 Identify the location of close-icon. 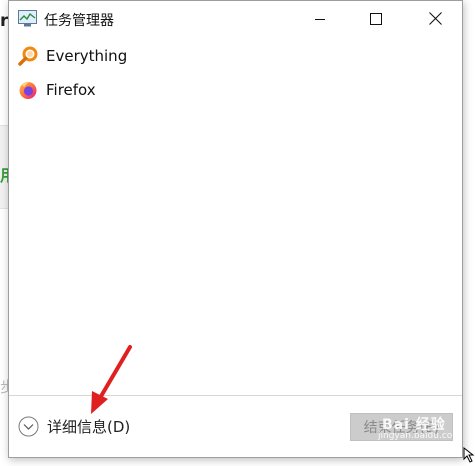
(435, 19).